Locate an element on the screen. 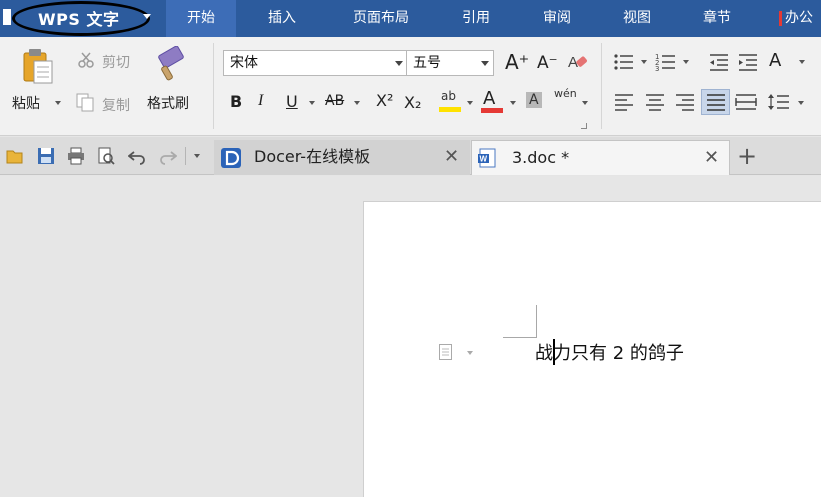 The image size is (821, 497). app-menu-button: WPS 文字 is located at coordinates (78, 18).